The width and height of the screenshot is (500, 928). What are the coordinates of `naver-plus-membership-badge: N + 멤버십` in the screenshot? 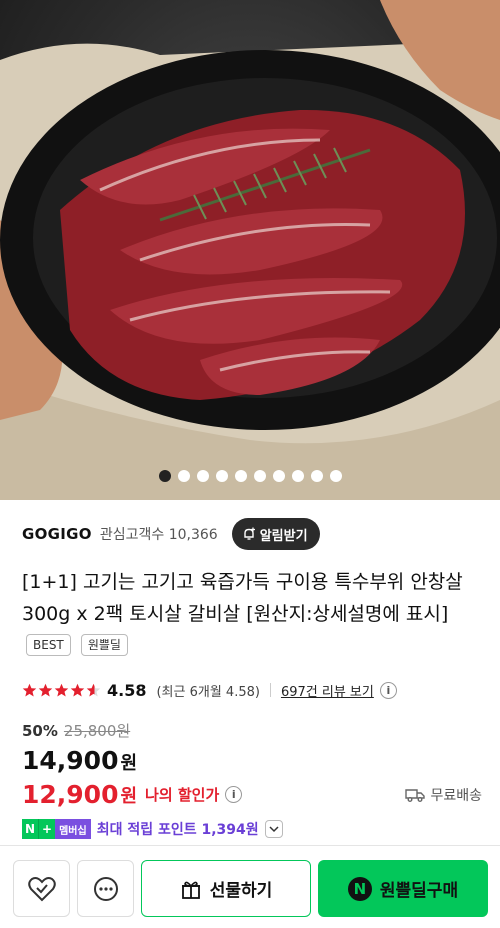 It's located at (56, 829).